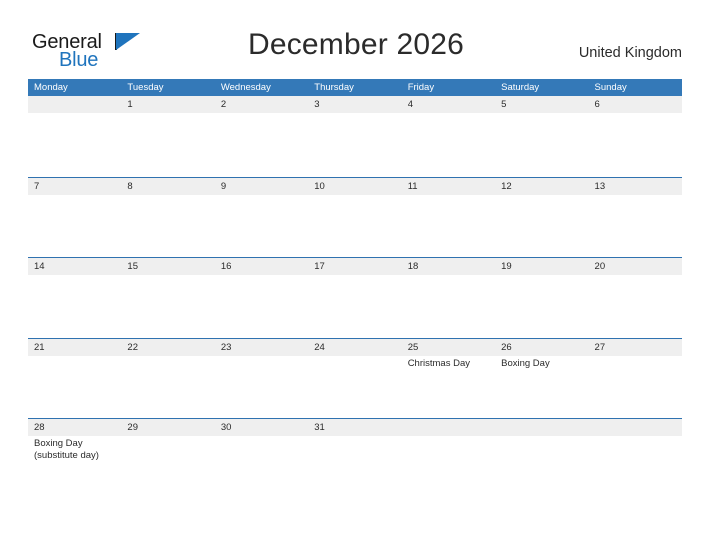 The width and height of the screenshot is (712, 550). What do you see at coordinates (132, 267) in the screenshot?
I see `day-number: 15` at bounding box center [132, 267].